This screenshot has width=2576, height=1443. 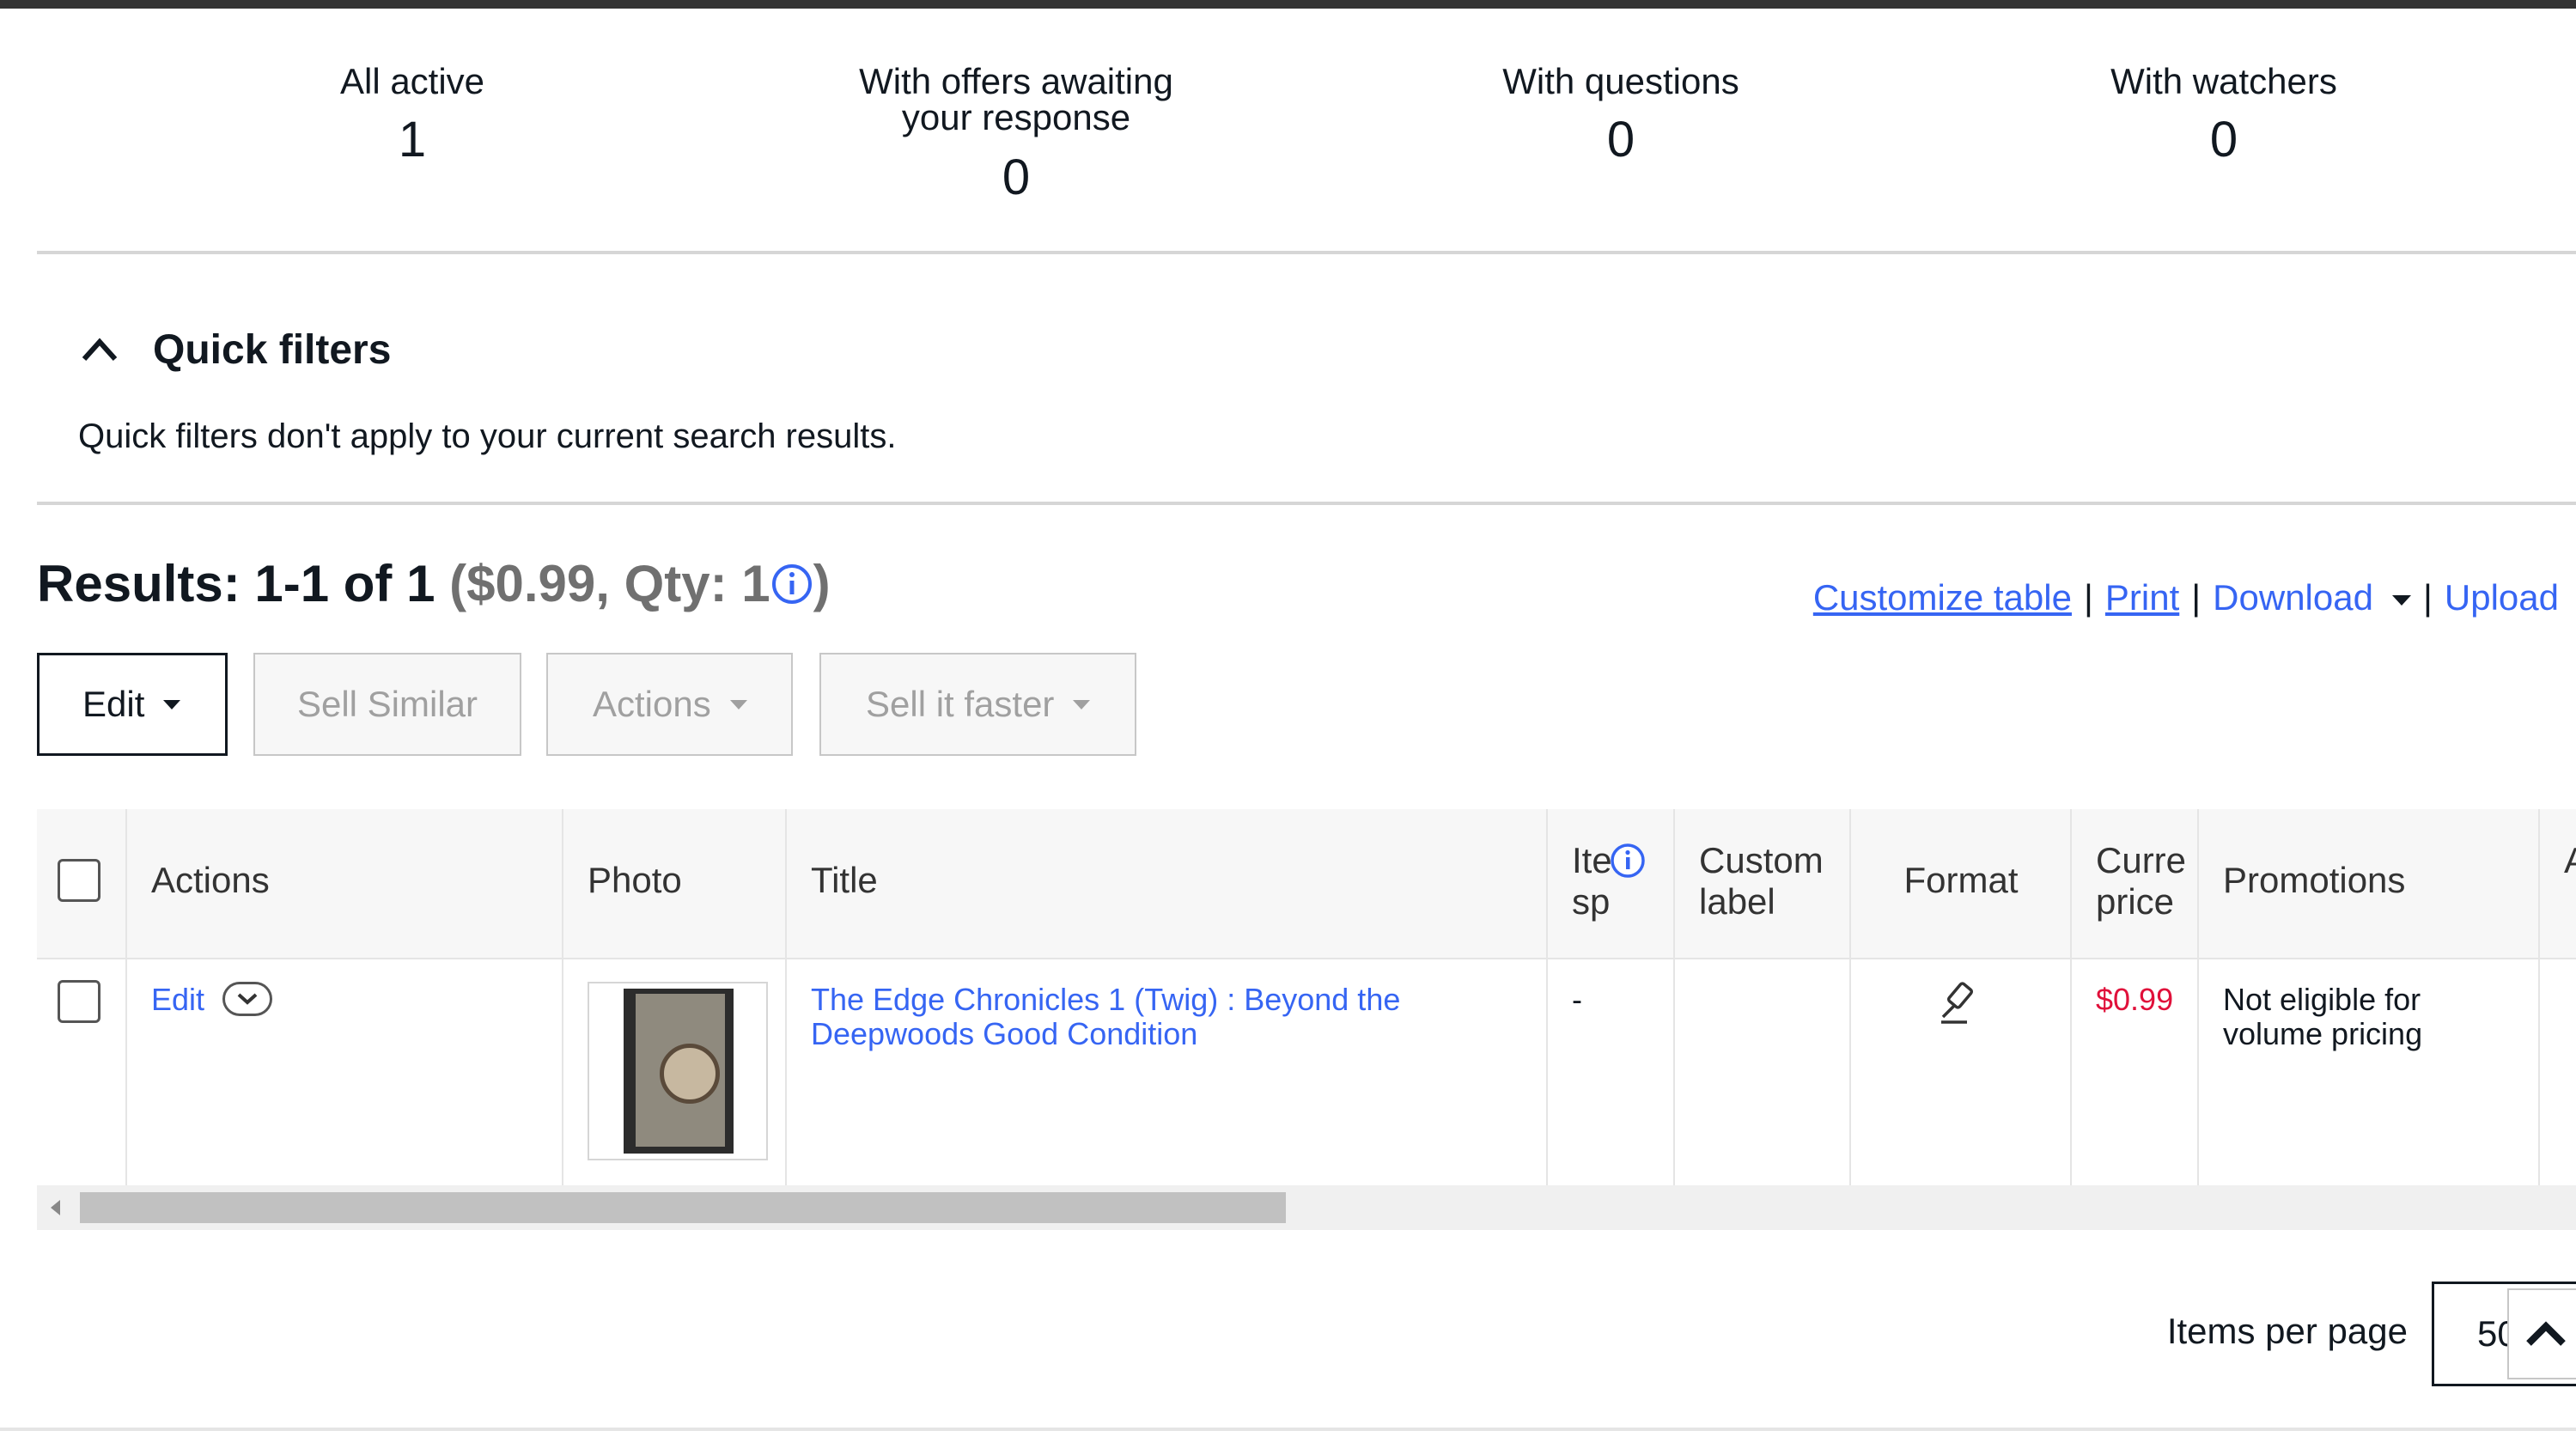 I want to click on gavel-icon, so click(x=1957, y=1003).